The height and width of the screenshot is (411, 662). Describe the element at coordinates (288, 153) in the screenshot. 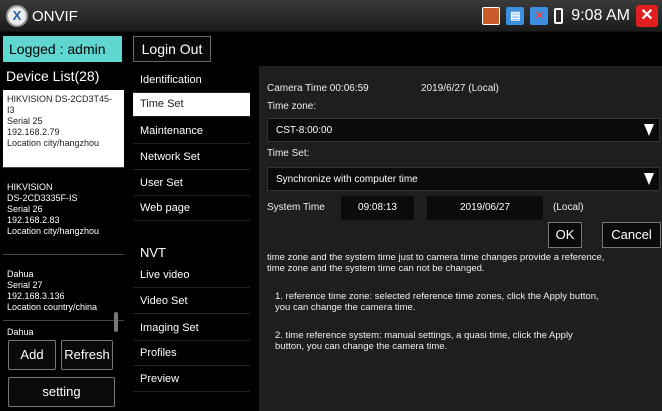

I see `timeset-label: Time Set:` at that location.